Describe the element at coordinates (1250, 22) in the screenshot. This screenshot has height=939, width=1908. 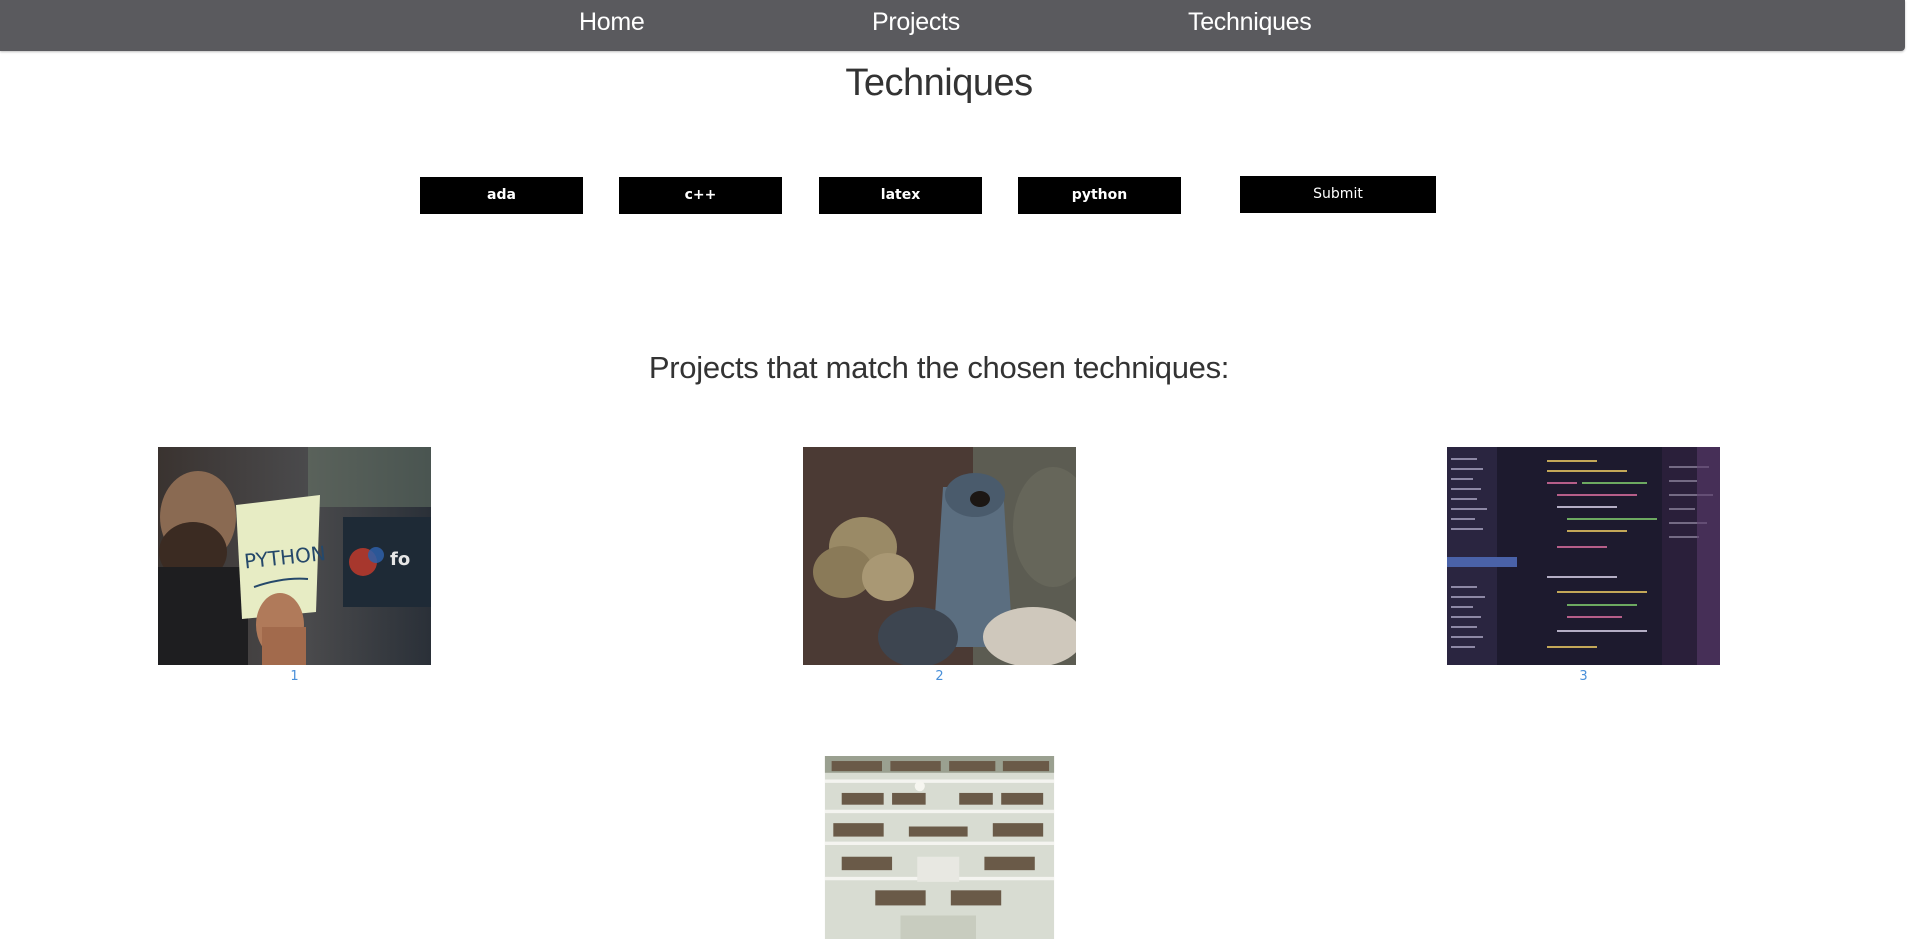
I see `nav-link-techniques: Techniques` at that location.